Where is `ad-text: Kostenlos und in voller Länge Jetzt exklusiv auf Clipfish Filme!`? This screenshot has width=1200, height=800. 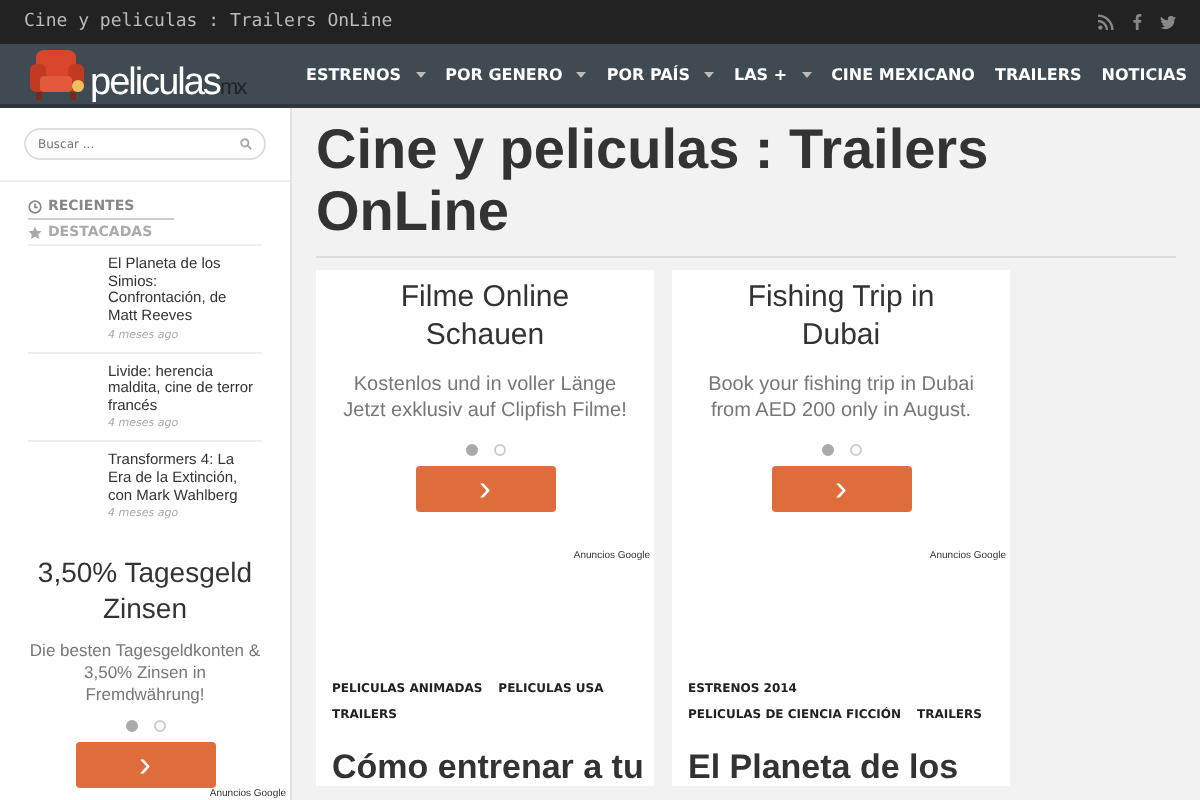
ad-text: Kostenlos und in voller Länge Jetzt exklusiv auf Clipfish Filme! is located at coordinates (485, 397).